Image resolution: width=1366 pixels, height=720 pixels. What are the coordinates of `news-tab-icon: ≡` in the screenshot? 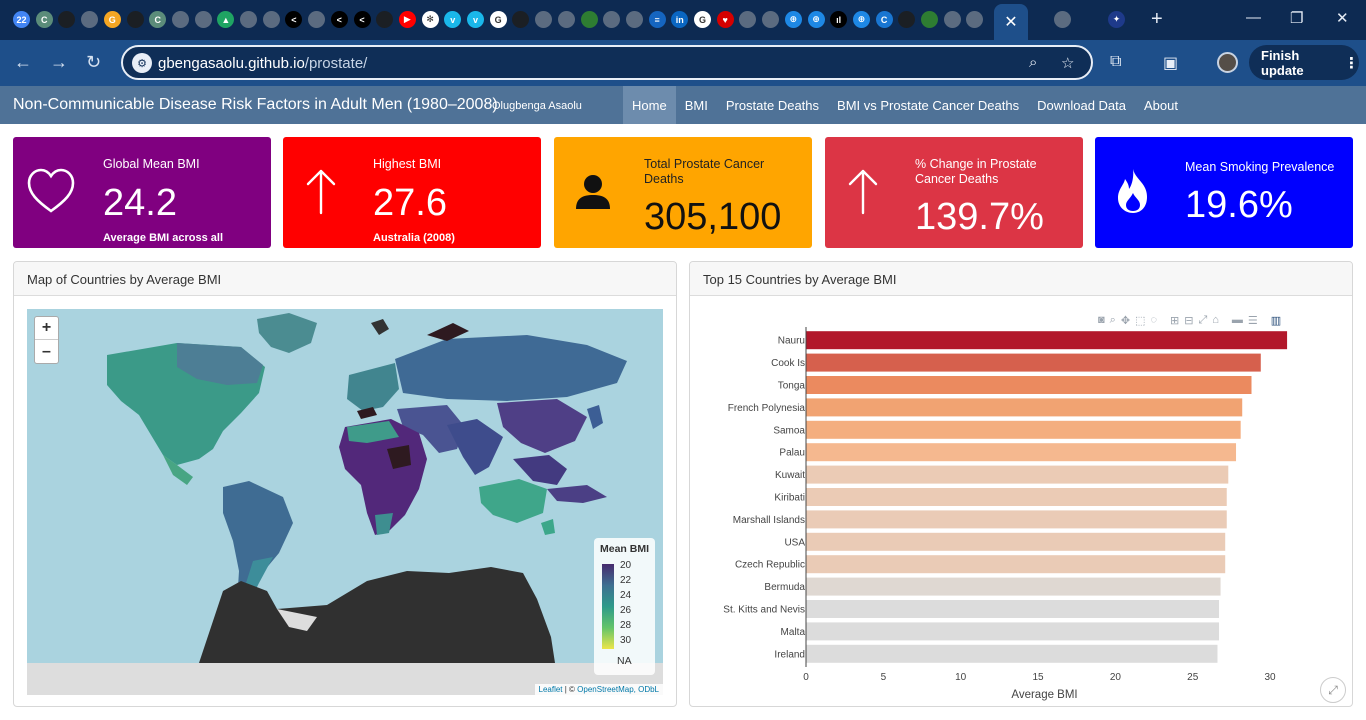 It's located at (657, 19).